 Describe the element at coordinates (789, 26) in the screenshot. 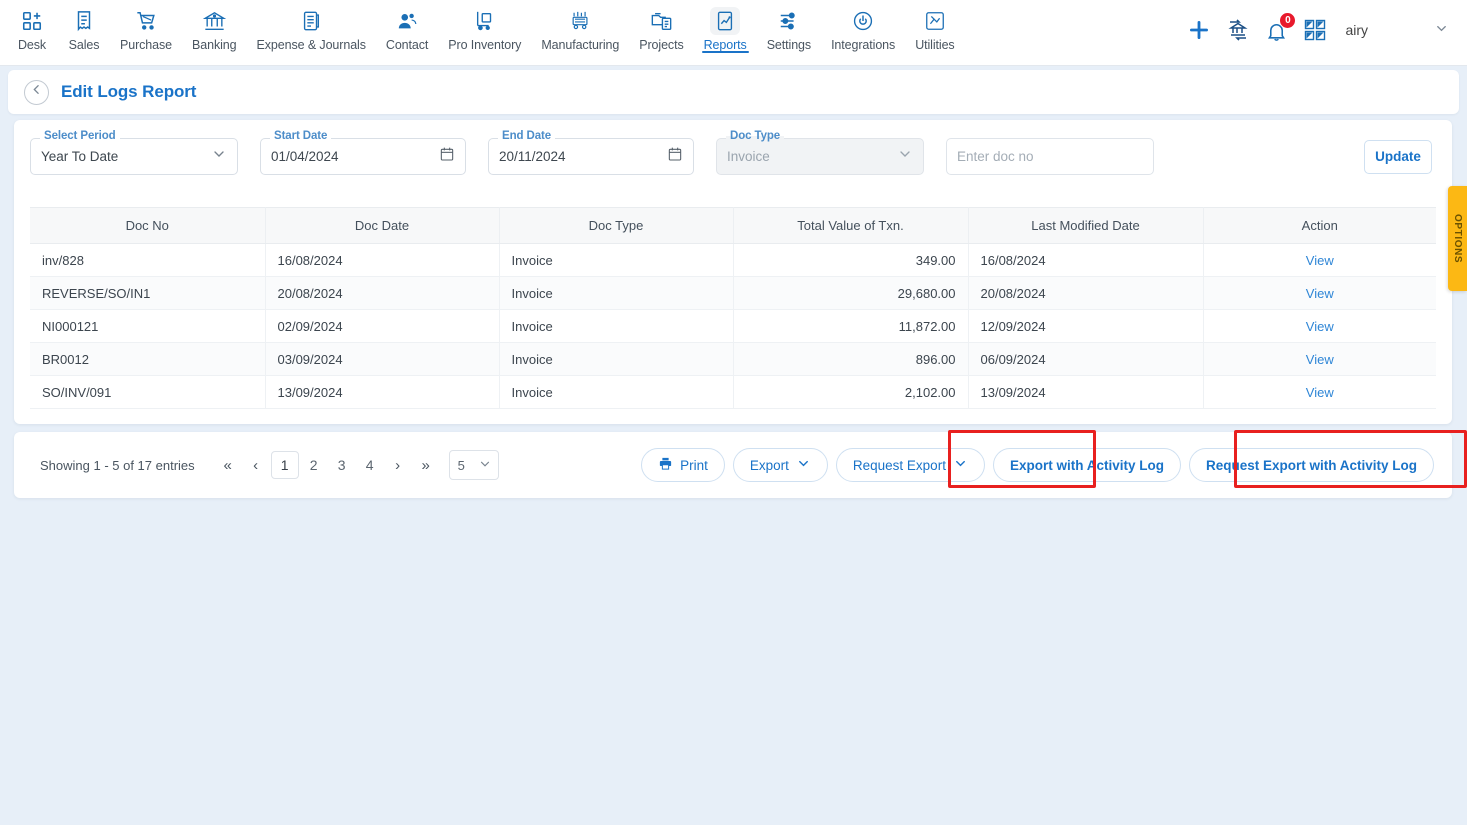

I see `nav-item-settings: Settings` at that location.